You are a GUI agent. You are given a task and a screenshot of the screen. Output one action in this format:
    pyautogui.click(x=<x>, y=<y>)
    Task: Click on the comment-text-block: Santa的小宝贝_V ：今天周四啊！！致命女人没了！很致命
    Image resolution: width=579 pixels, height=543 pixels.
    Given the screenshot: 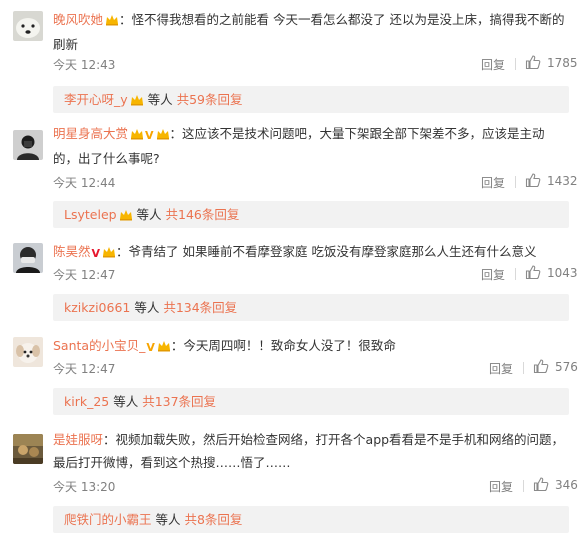 What is the action you would take?
    pyautogui.click(x=311, y=346)
    